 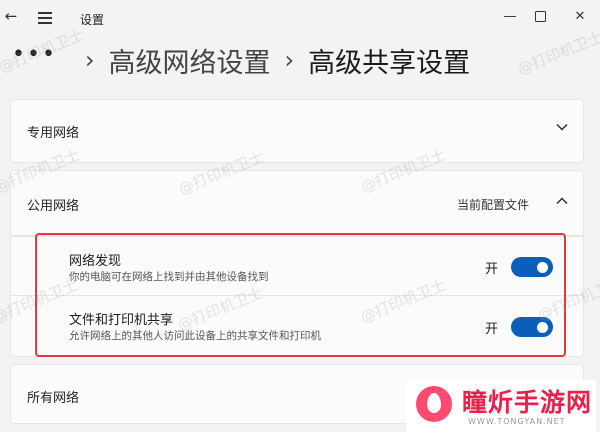 I want to click on page-title: 高级共享设置, so click(x=389, y=63).